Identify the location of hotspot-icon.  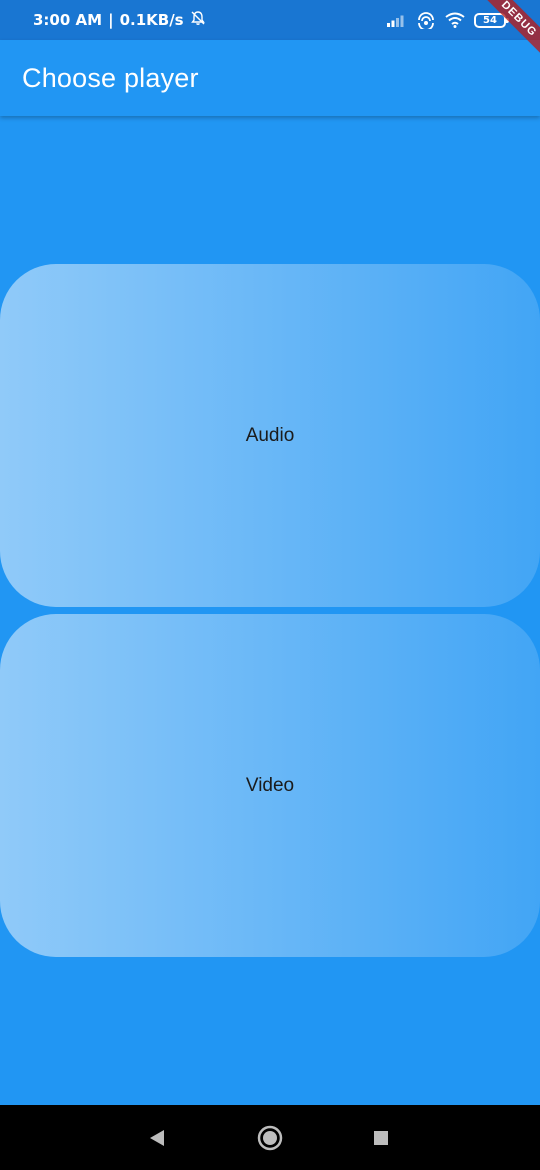
(426, 20).